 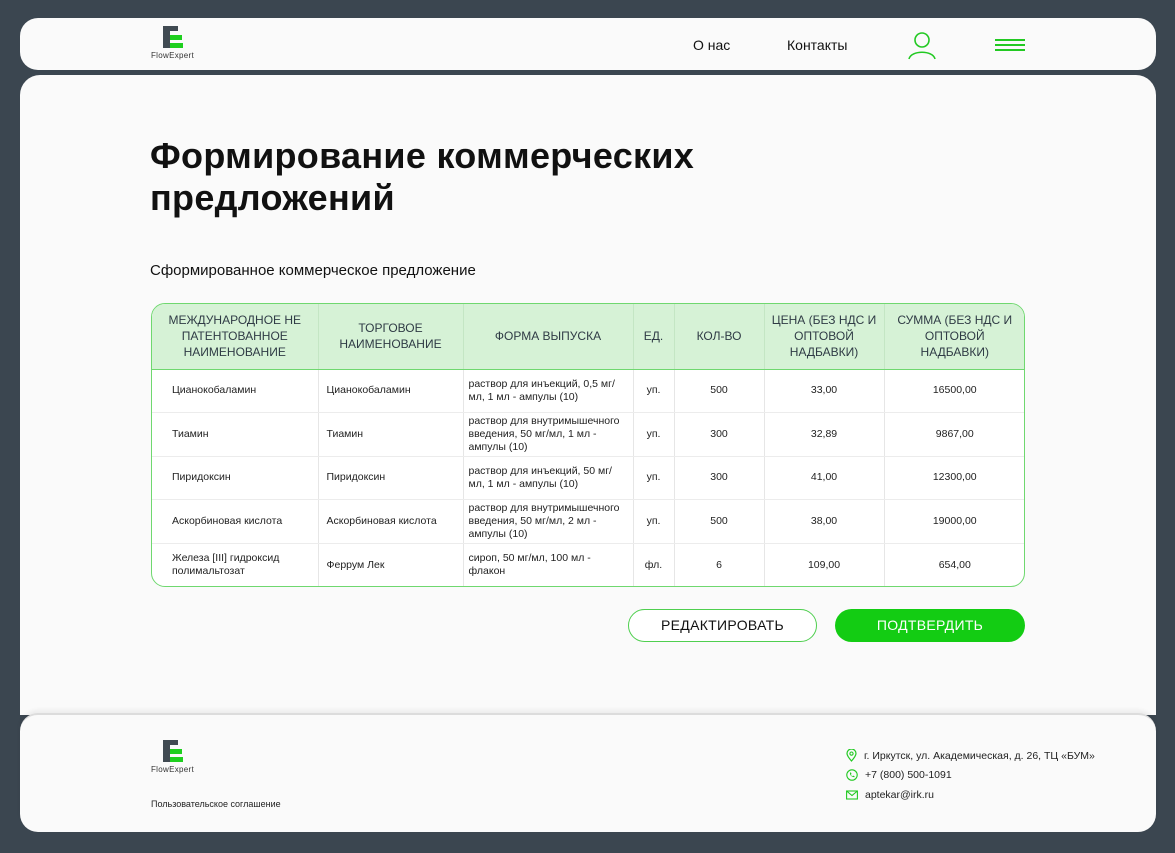 What do you see at coordinates (954, 521) in the screenshot?
I see `cell-sum: 19000,00` at bounding box center [954, 521].